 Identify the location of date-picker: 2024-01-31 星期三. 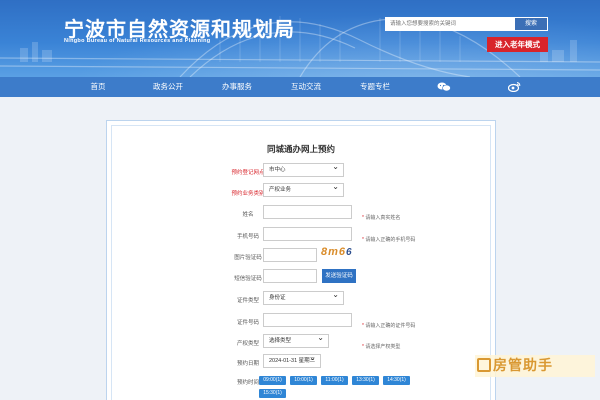
(292, 360).